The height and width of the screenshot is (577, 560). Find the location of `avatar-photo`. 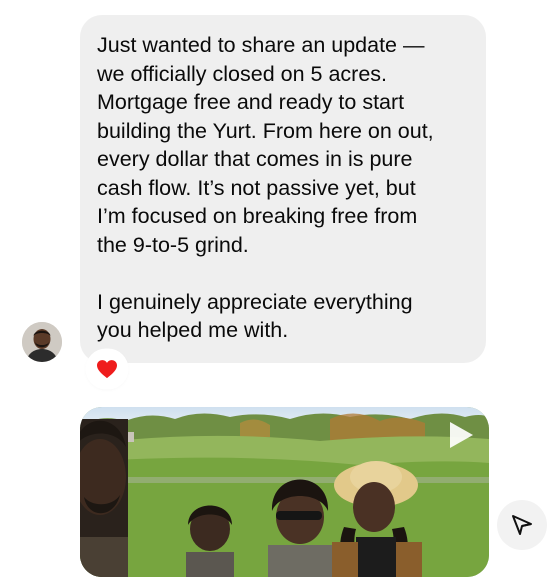

avatar-photo is located at coordinates (42, 342).